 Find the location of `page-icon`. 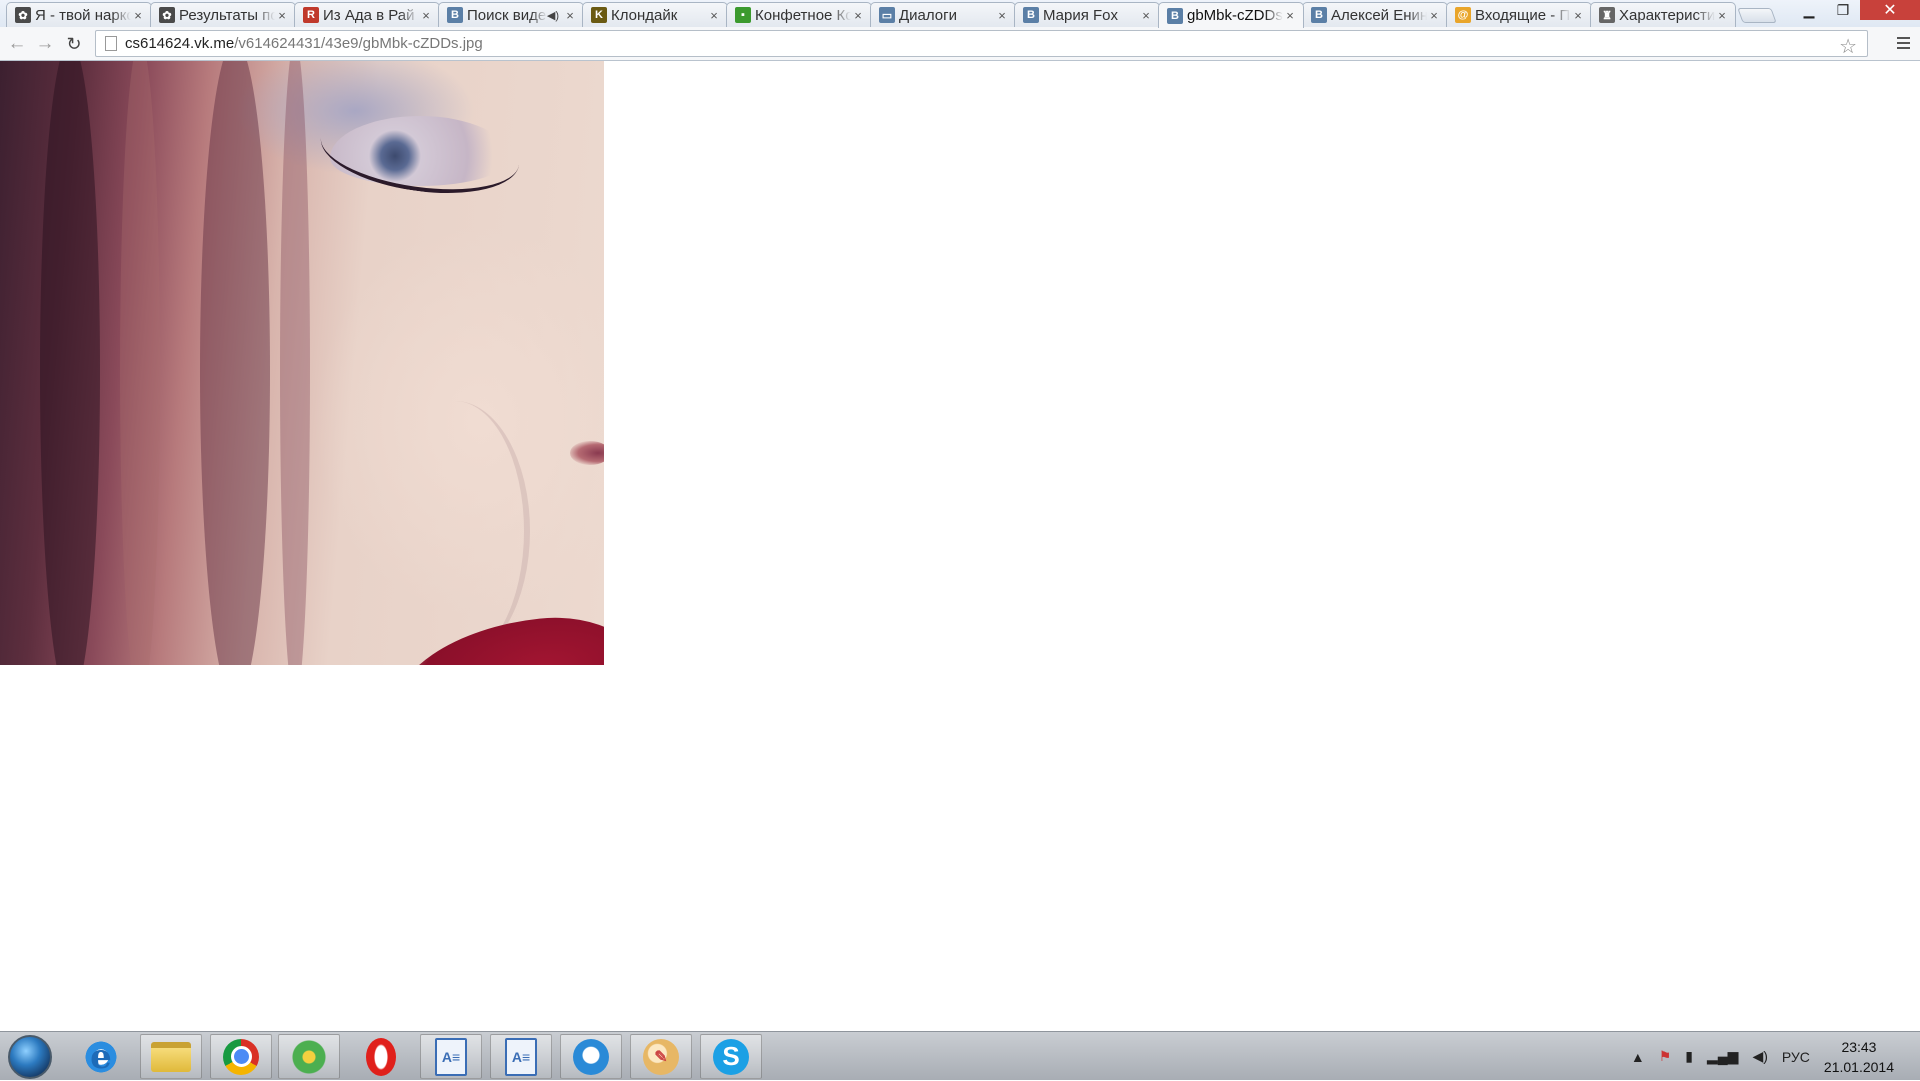

page-icon is located at coordinates (111, 43).